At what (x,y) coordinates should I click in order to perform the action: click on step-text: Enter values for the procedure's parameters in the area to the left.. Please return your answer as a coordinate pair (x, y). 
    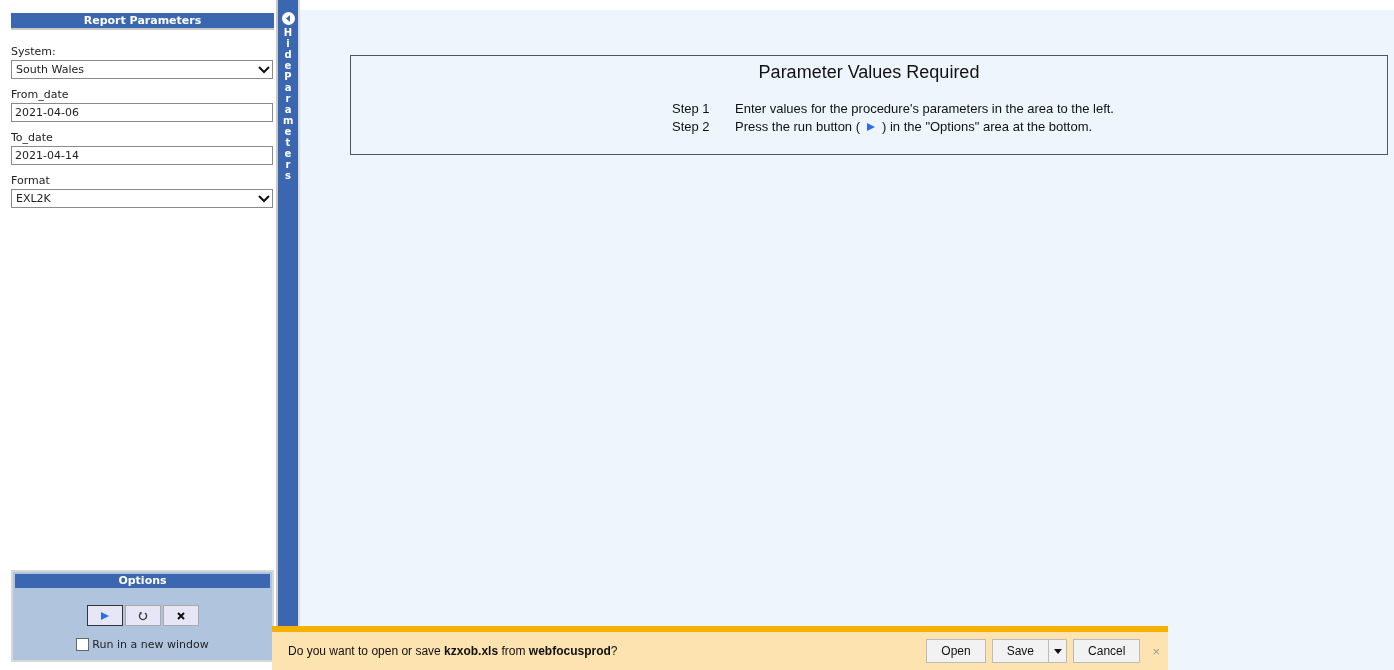
    Looking at the image, I should click on (924, 108).